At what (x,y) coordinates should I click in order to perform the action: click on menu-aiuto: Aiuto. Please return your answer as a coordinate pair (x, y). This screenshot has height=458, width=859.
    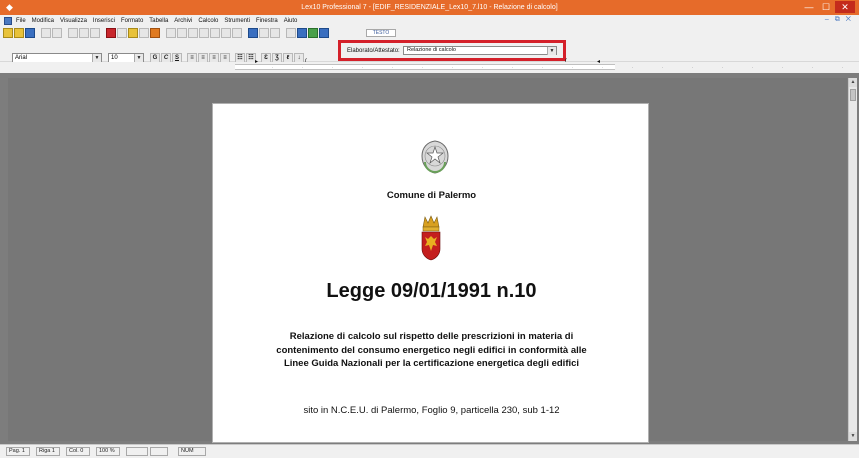
    Looking at the image, I should click on (291, 21).